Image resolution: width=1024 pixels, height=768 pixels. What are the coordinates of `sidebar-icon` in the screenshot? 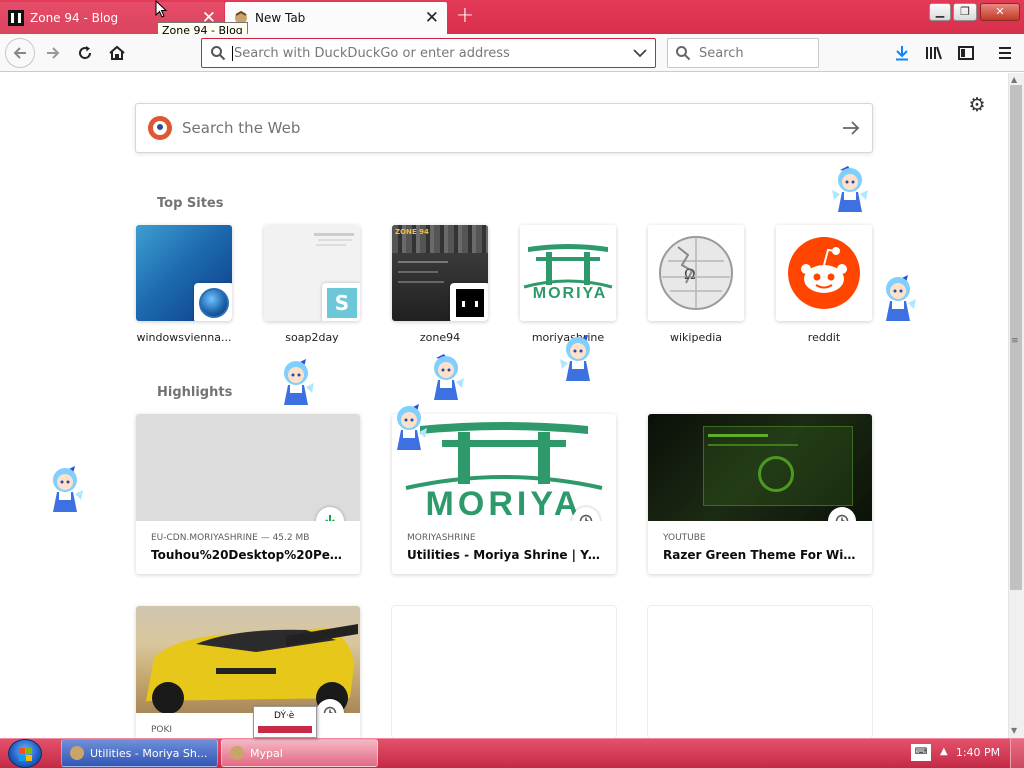 It's located at (966, 53).